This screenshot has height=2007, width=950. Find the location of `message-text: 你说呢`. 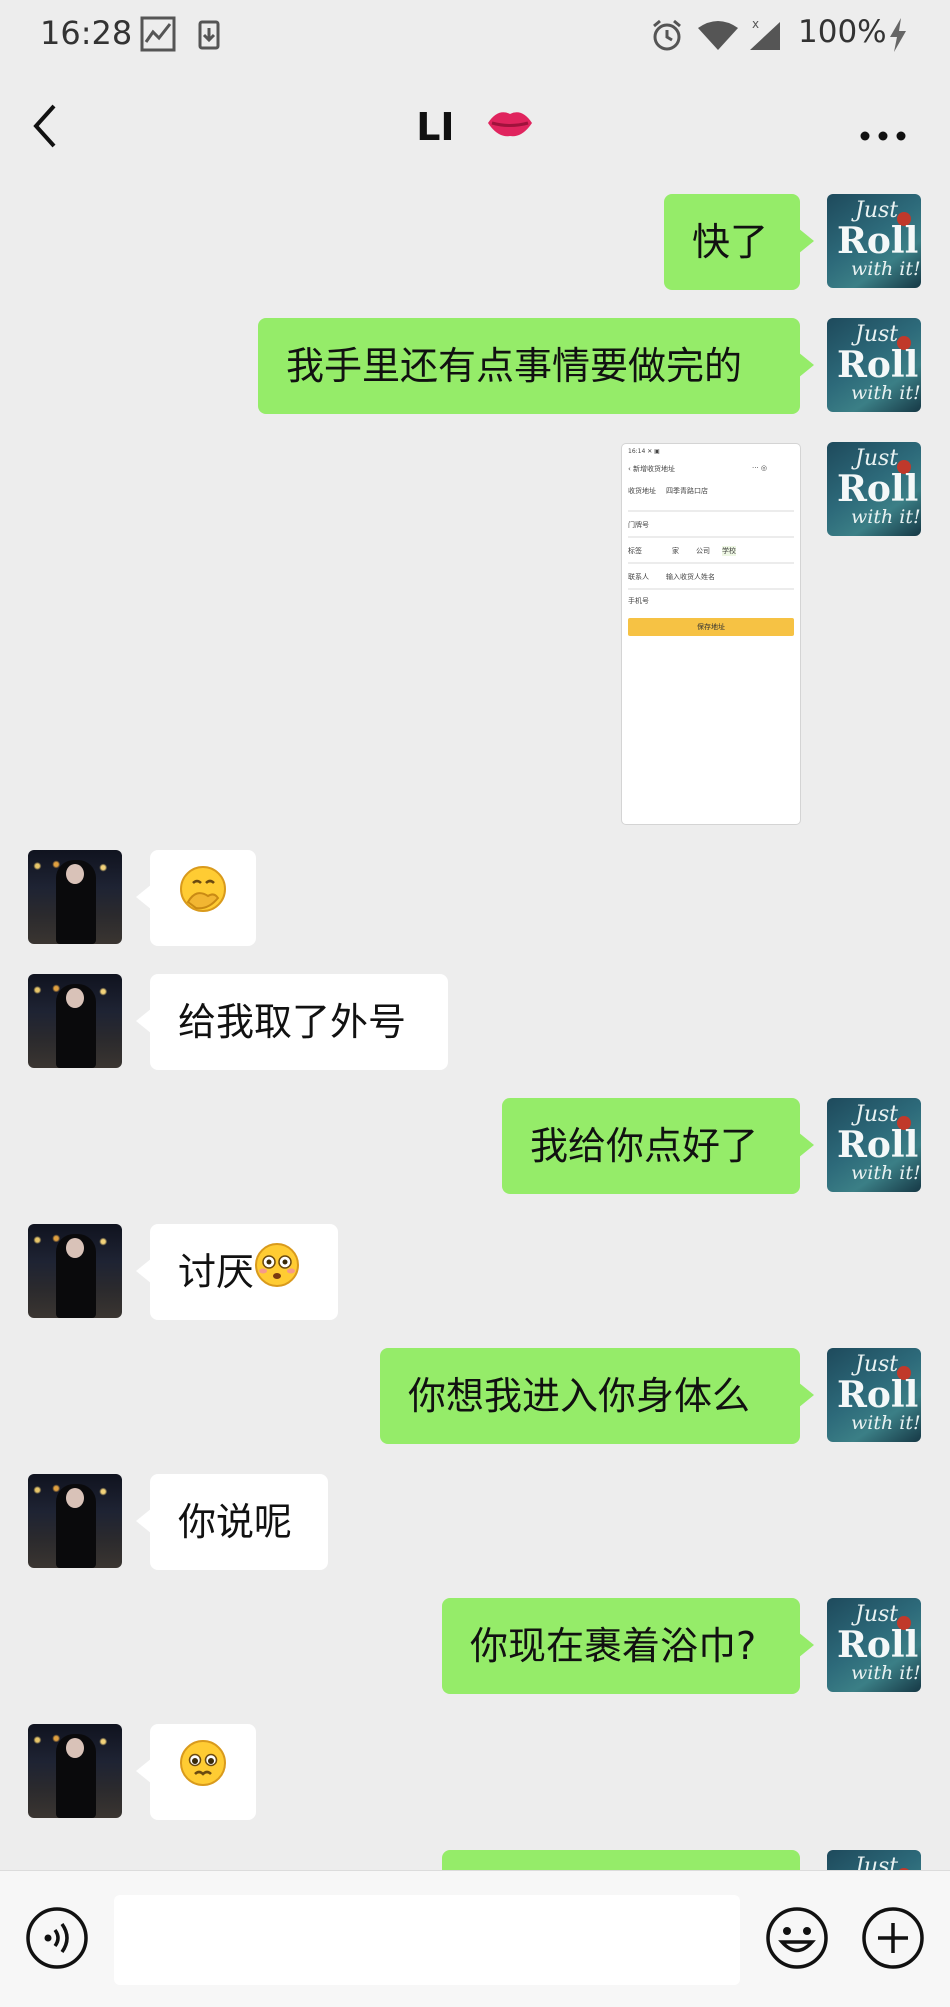

message-text: 你说呢 is located at coordinates (235, 1522).